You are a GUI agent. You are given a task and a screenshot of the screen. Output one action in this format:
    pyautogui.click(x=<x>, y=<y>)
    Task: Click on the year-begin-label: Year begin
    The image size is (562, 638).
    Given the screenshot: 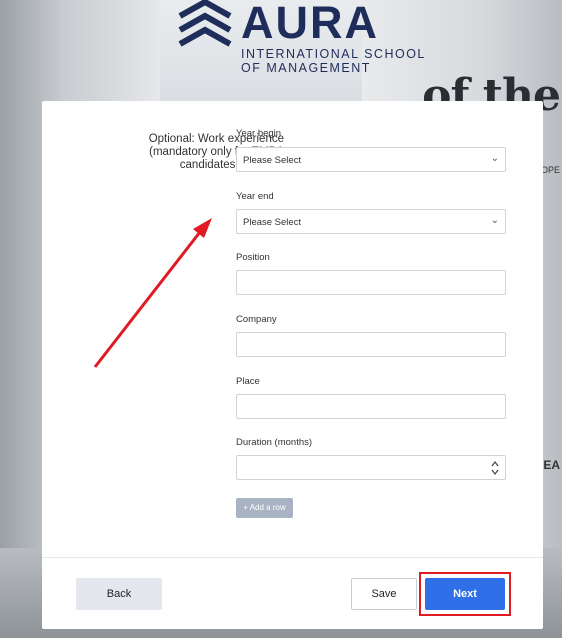 What is the action you would take?
    pyautogui.click(x=259, y=133)
    